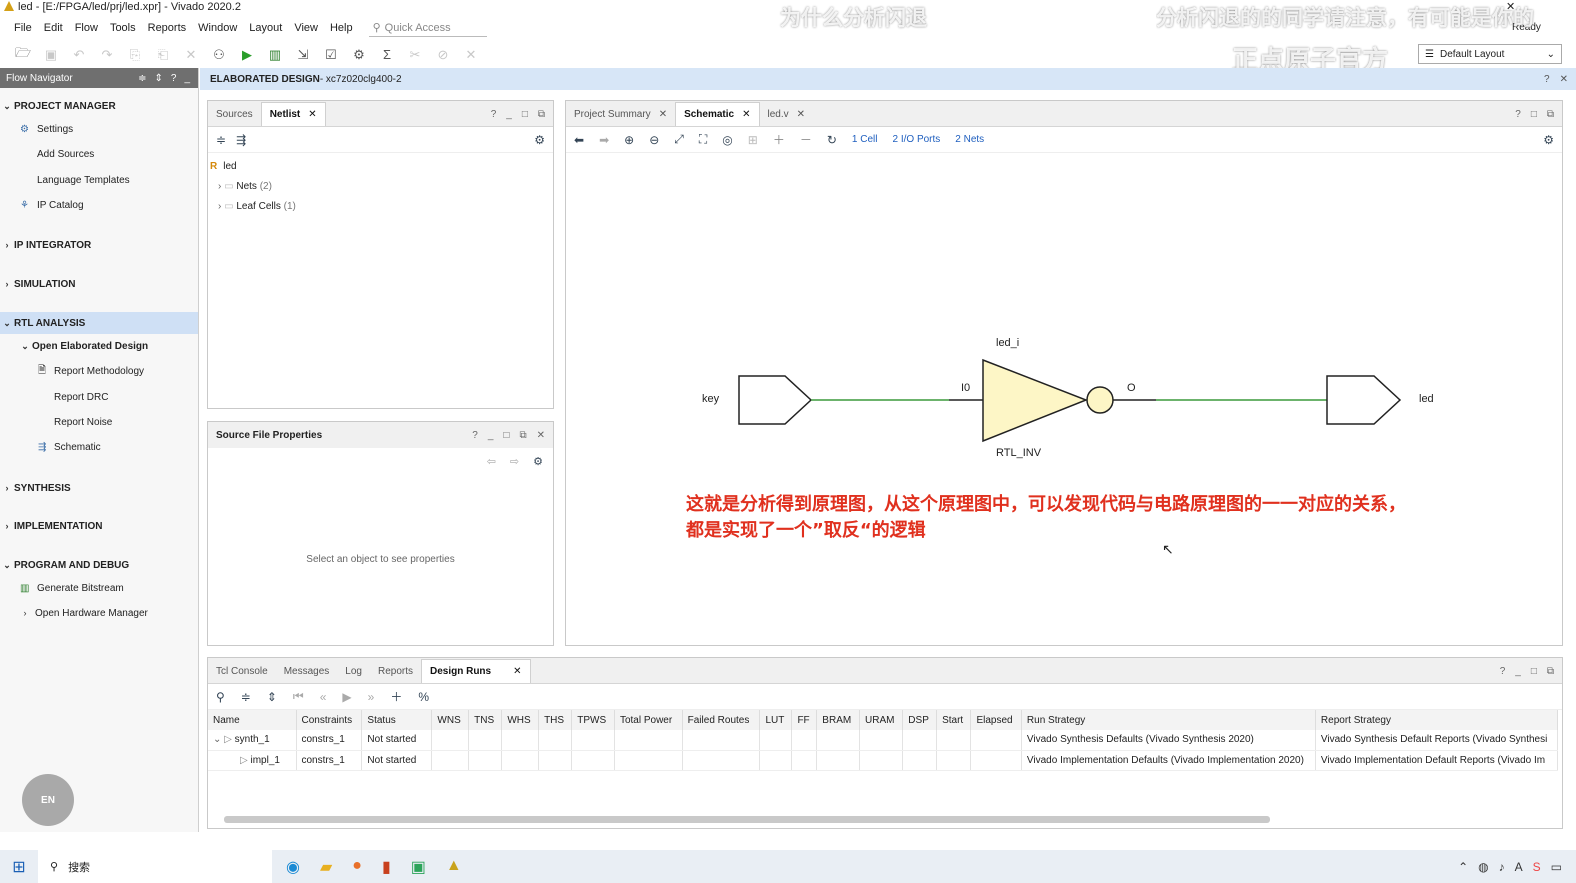 The image size is (1576, 883). I want to click on chevron-up-icon: ⌃, so click(1463, 867).